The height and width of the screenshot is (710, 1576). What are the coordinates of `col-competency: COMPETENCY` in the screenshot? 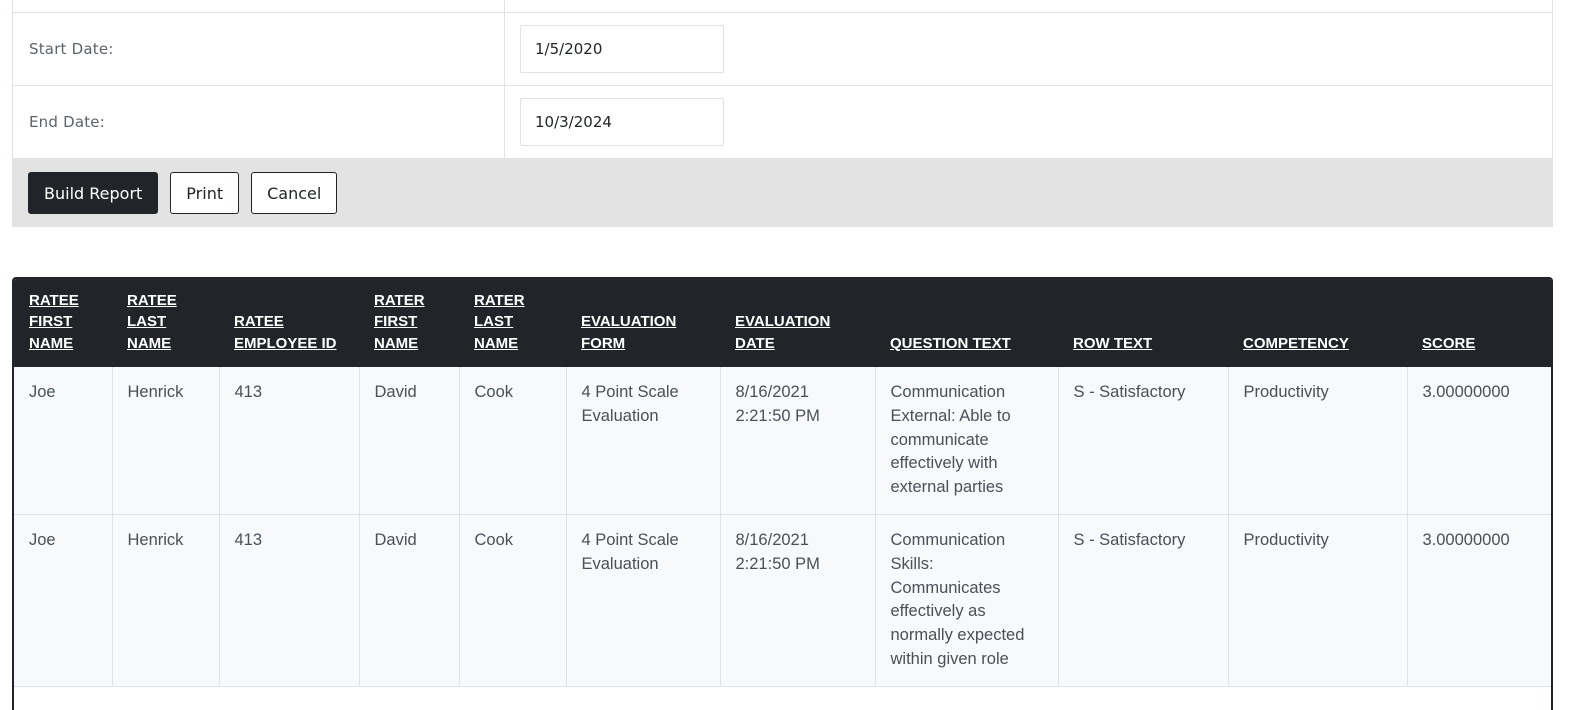 It's located at (1317, 323).